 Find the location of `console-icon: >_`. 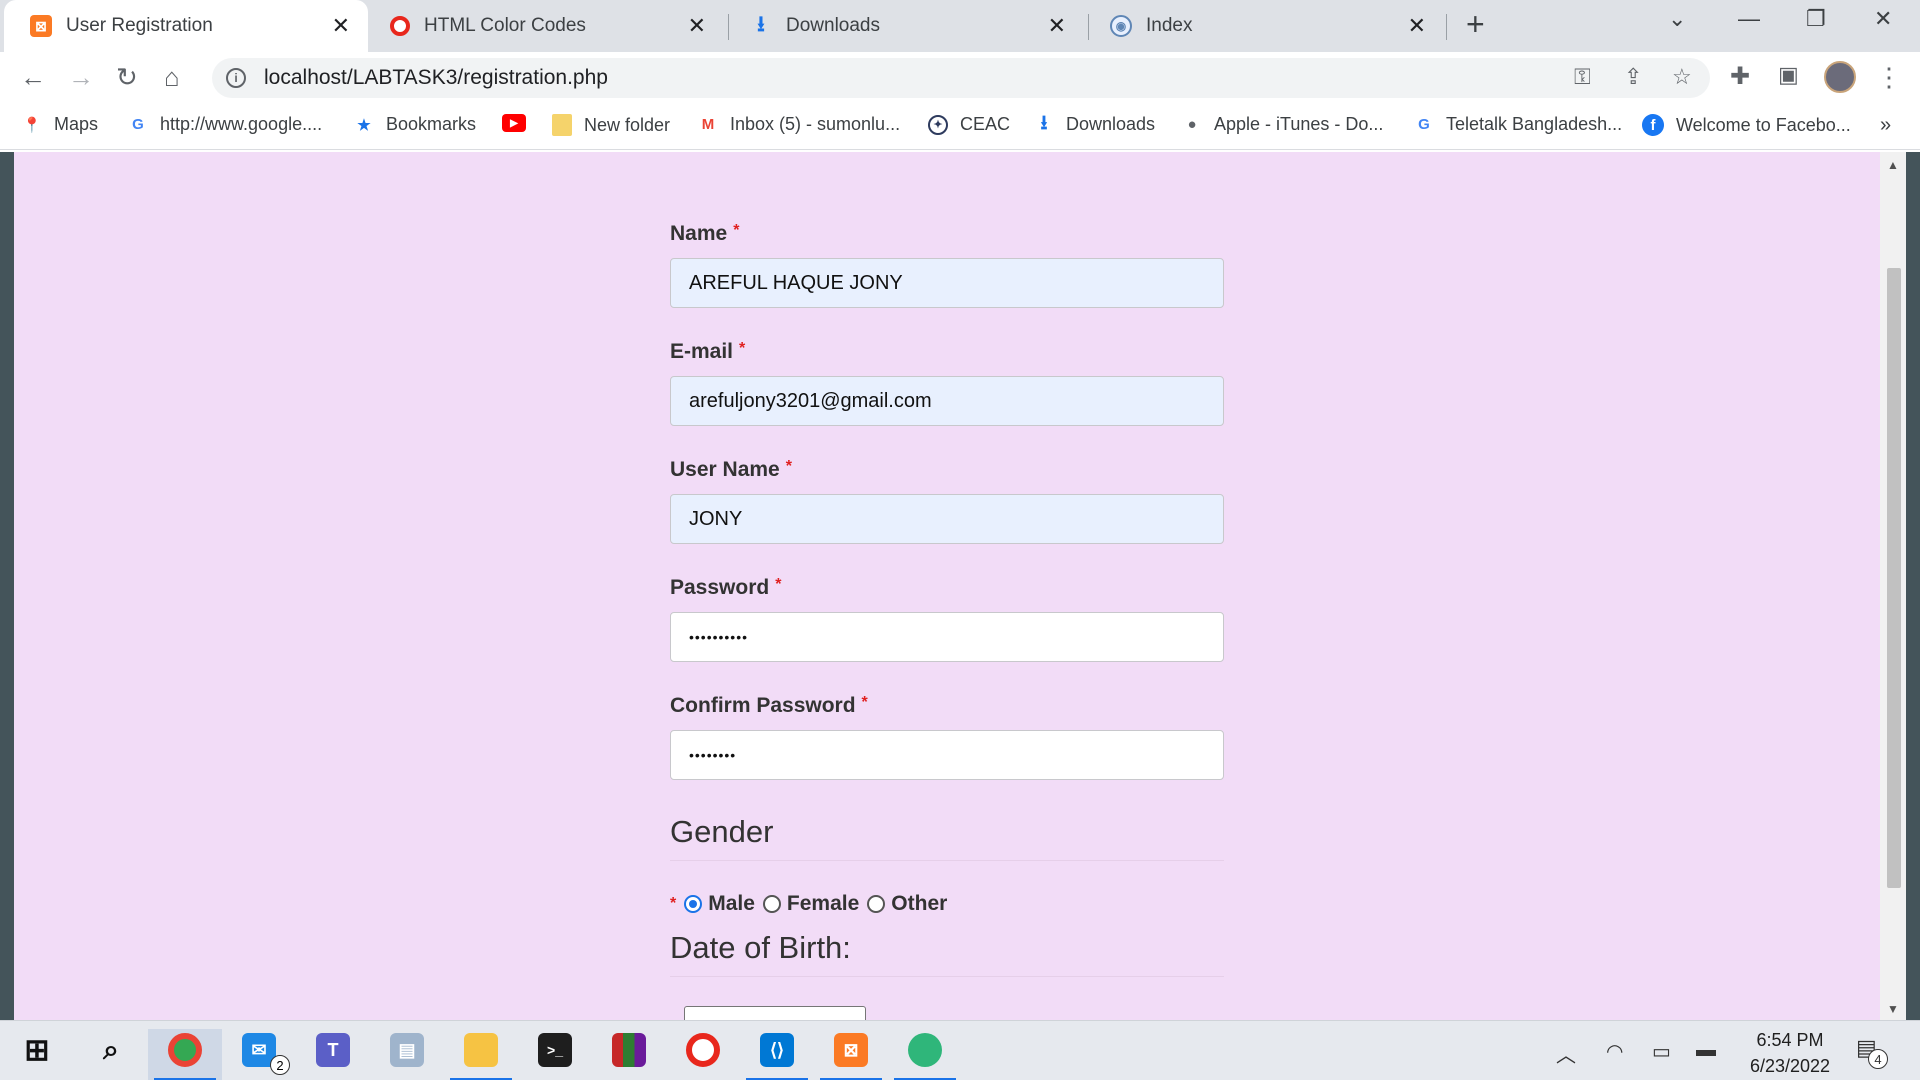

console-icon: >_ is located at coordinates (555, 1050).